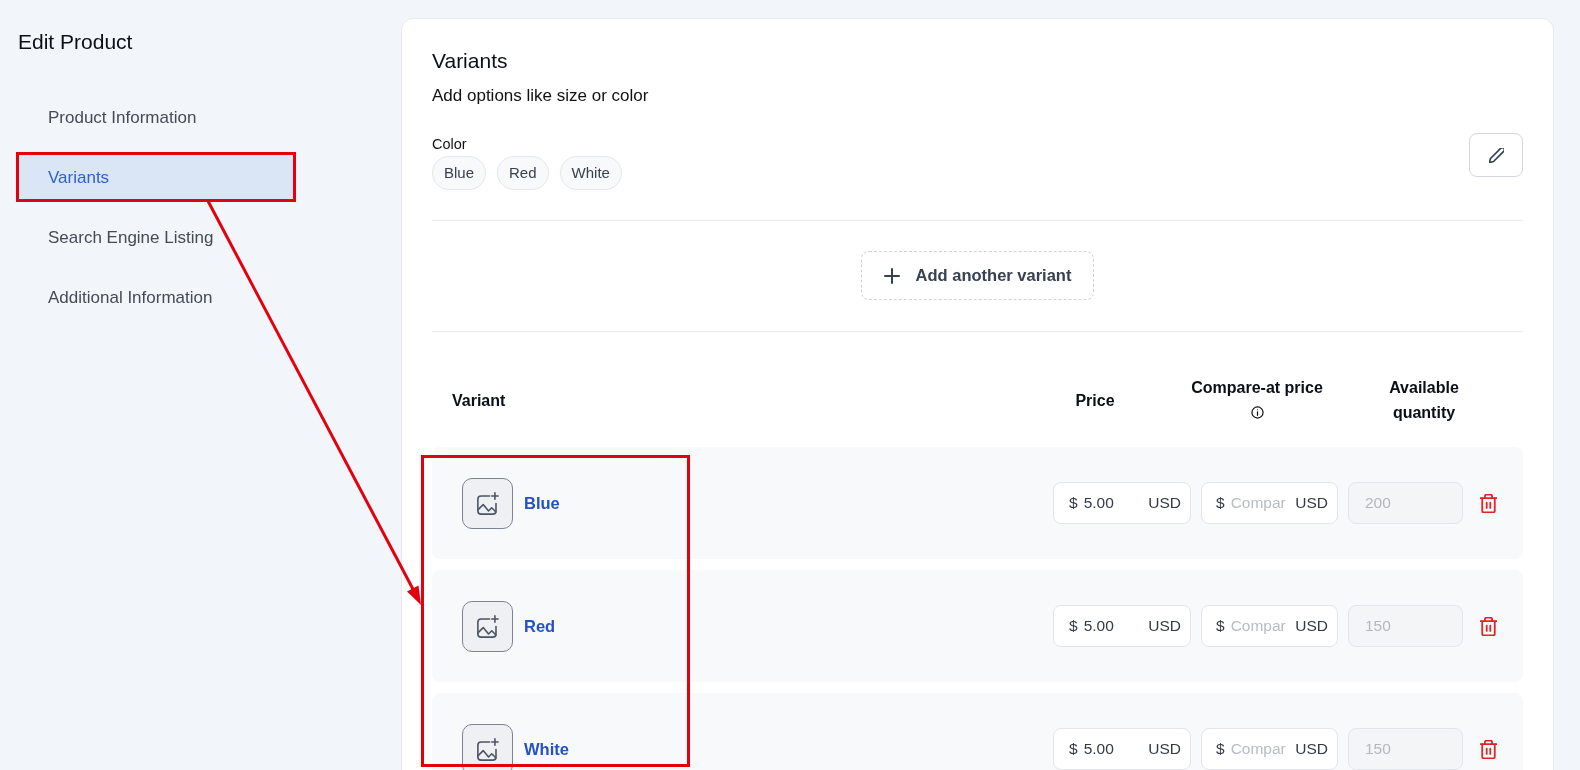  Describe the element at coordinates (891, 275) in the screenshot. I see `plus-icon` at that location.